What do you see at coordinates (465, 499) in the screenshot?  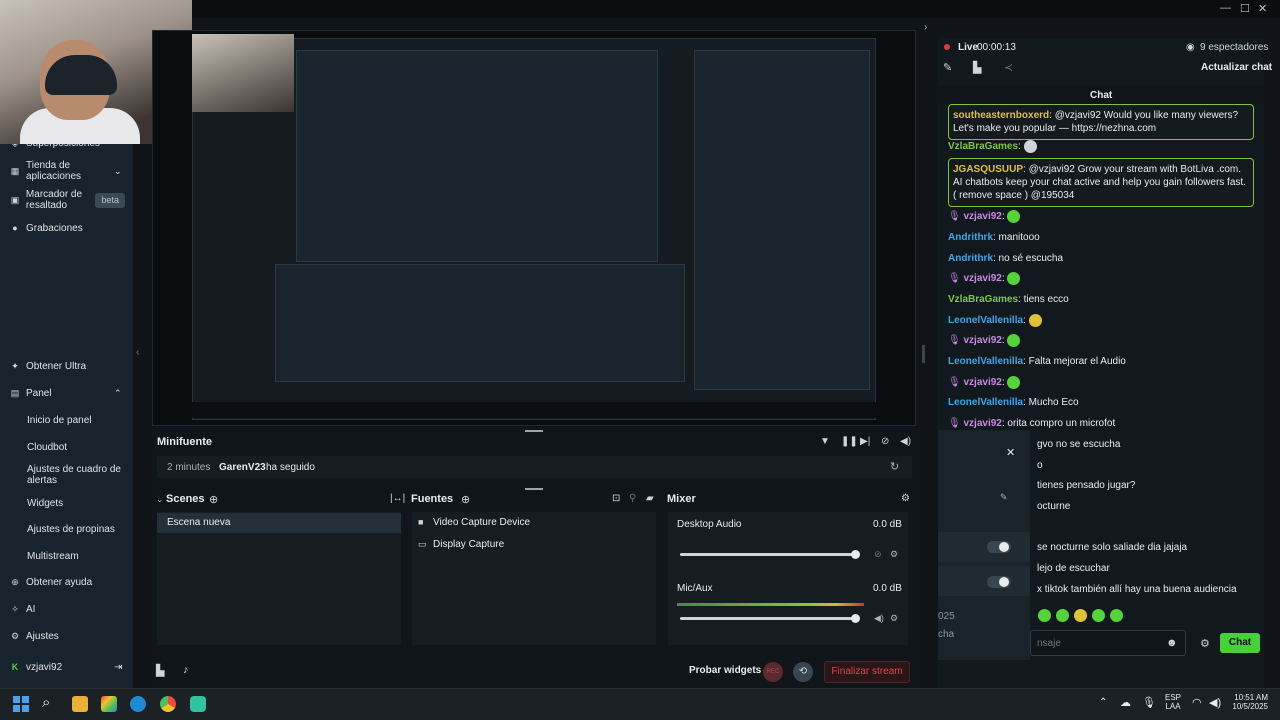 I see `add-source-icon: ⊕` at bounding box center [465, 499].